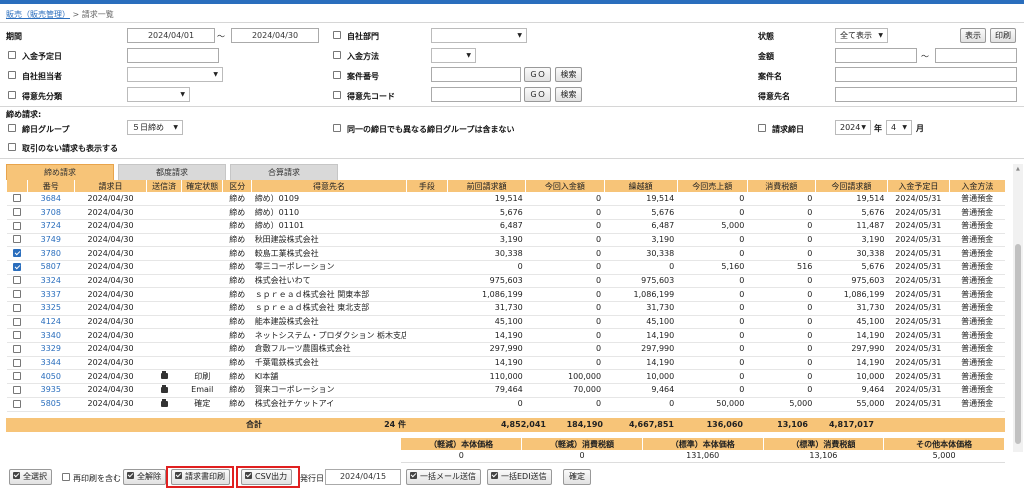  I want to click on invoice-number-link: 3329, so click(51, 349).